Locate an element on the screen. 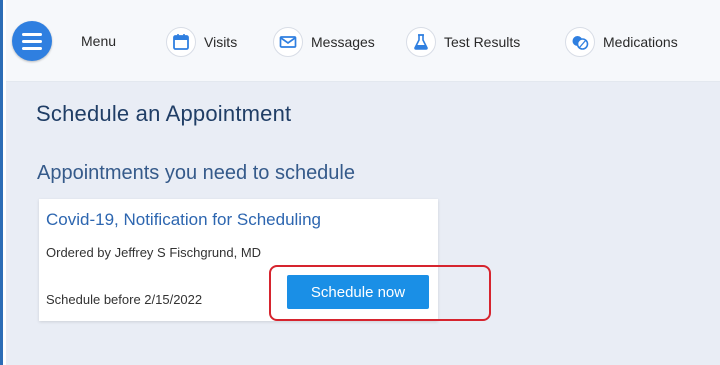 The width and height of the screenshot is (720, 365). nav-label: Test Results is located at coordinates (482, 42).